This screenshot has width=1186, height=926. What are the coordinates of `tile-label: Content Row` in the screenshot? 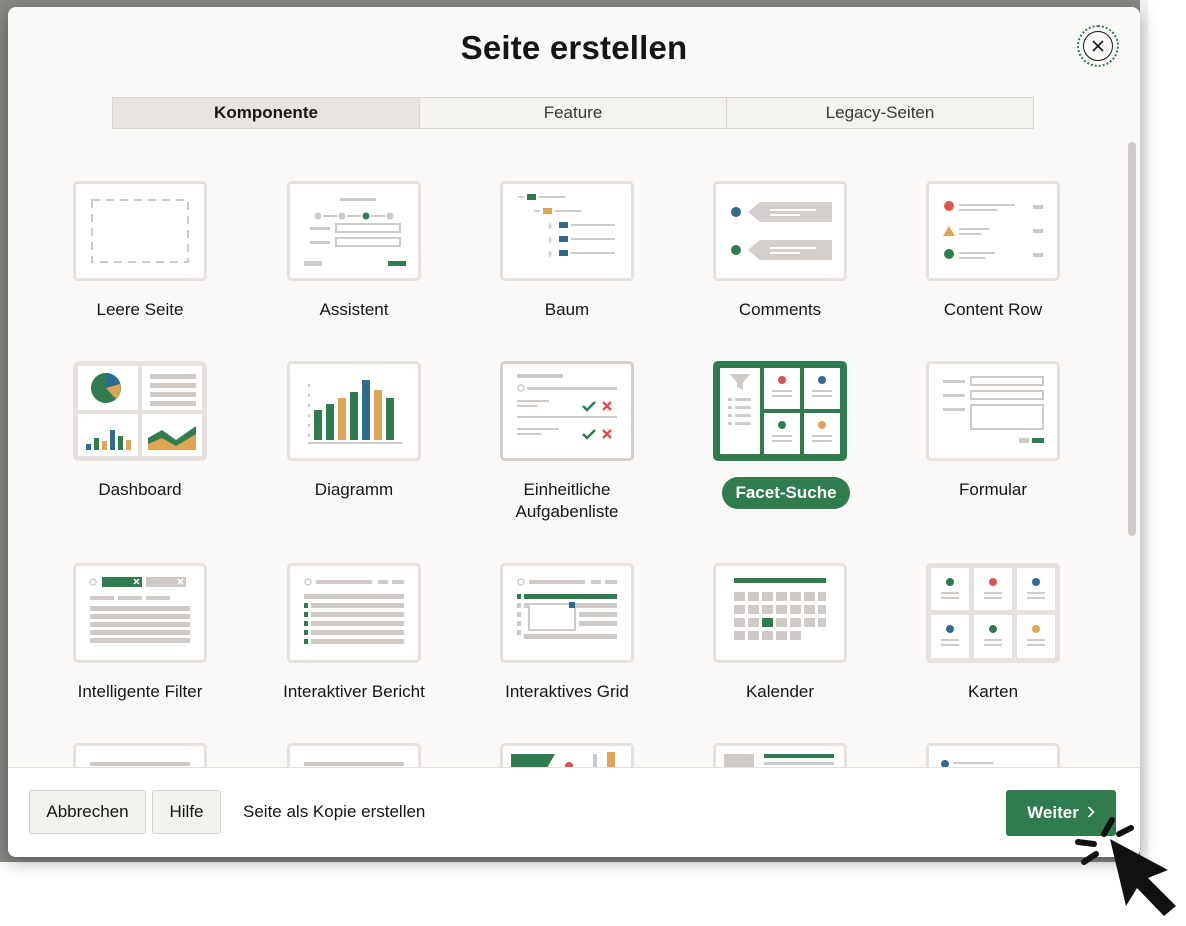 It's located at (993, 309).